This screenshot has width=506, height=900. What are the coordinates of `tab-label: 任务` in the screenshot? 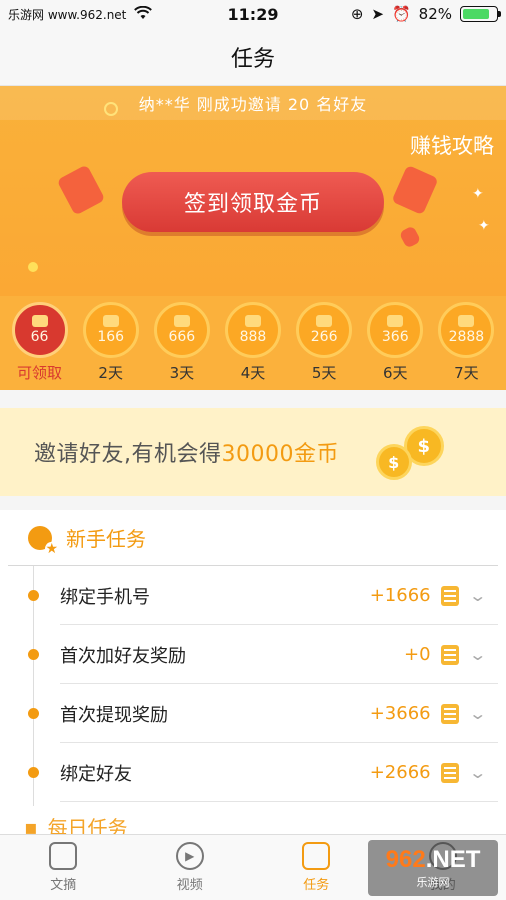 It's located at (316, 885).